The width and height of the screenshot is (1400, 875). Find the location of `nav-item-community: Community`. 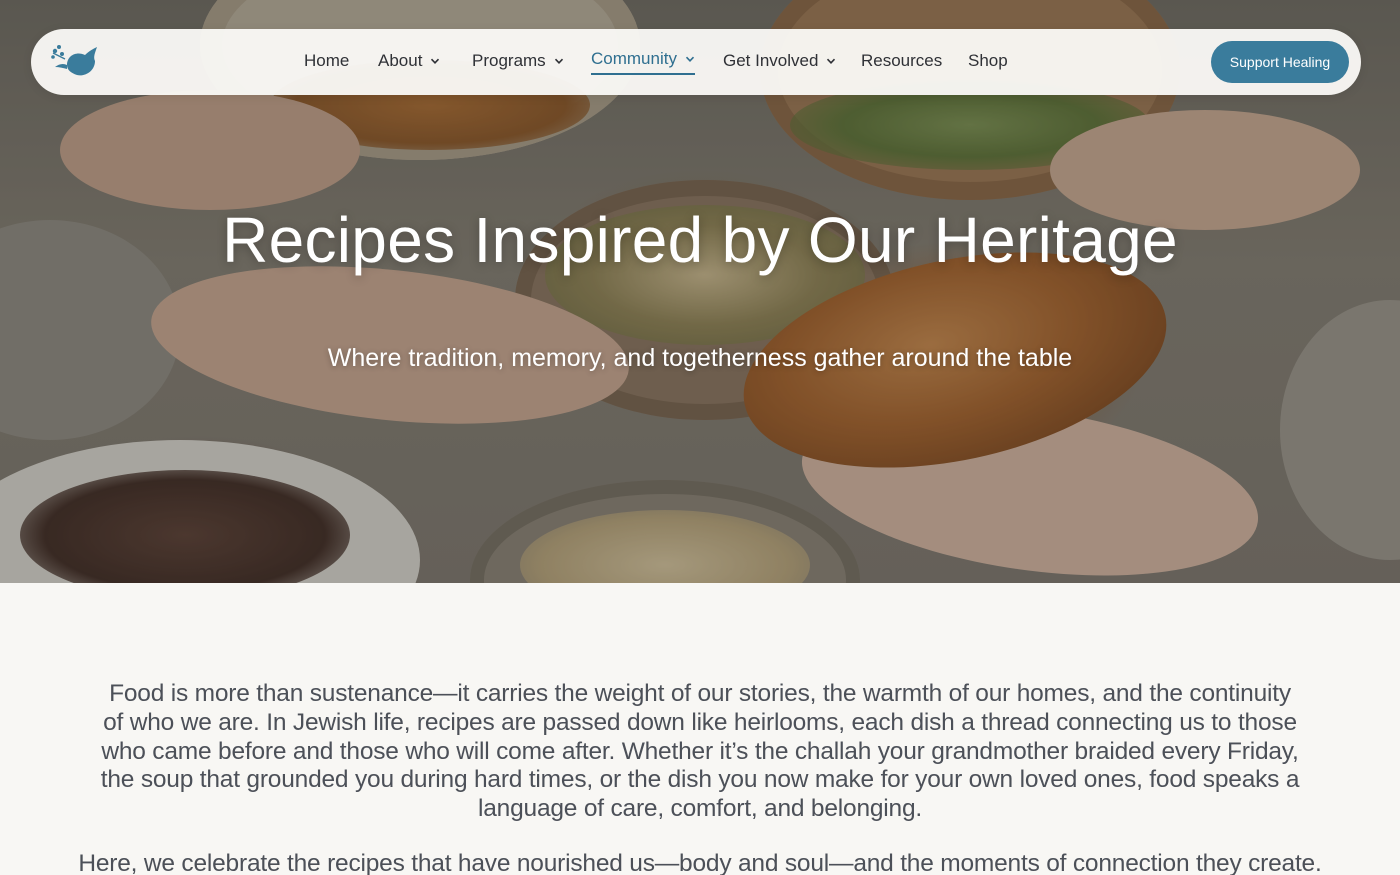

nav-item-community: Community is located at coordinates (643, 62).